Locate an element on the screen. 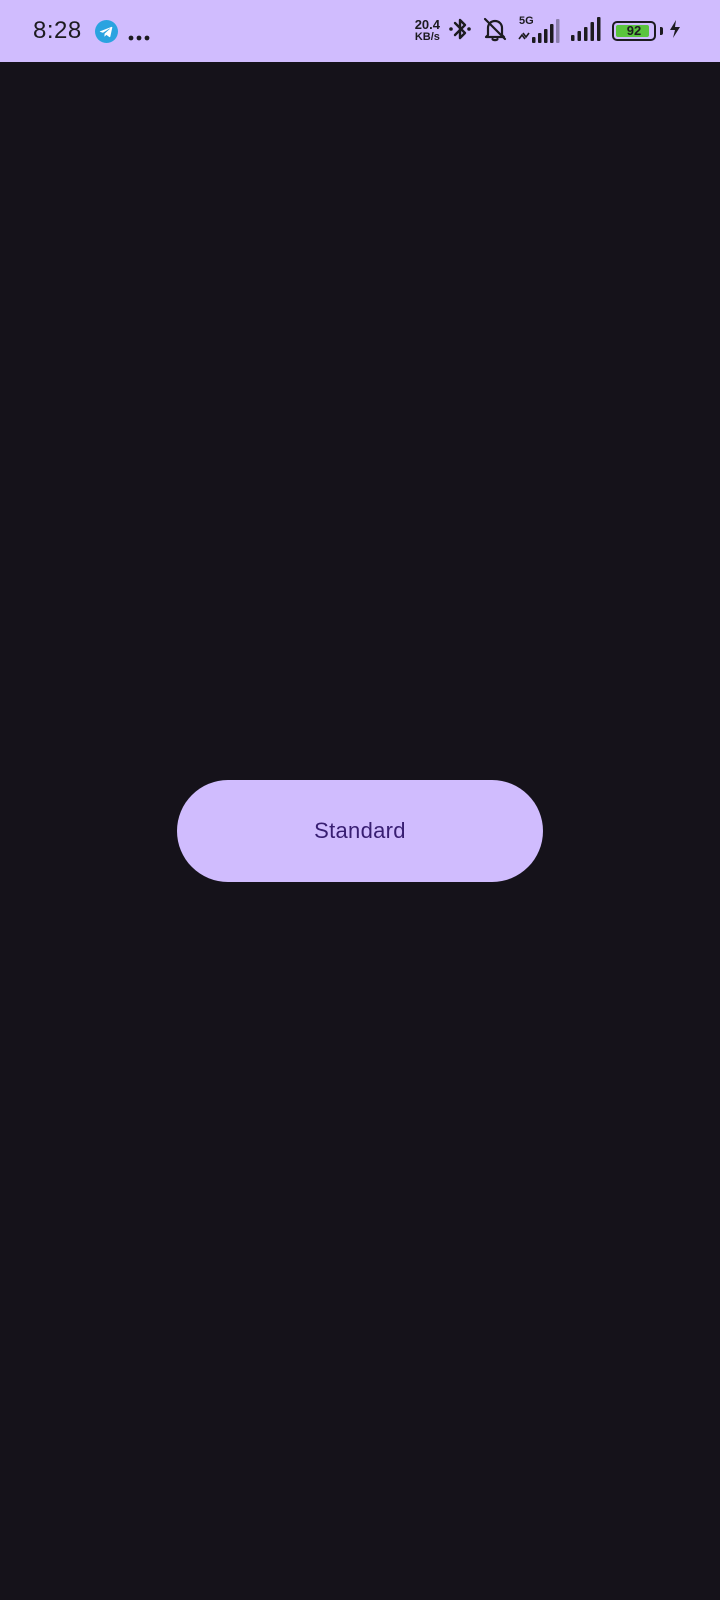  network-speed: 20.4 KB/s is located at coordinates (427, 30).